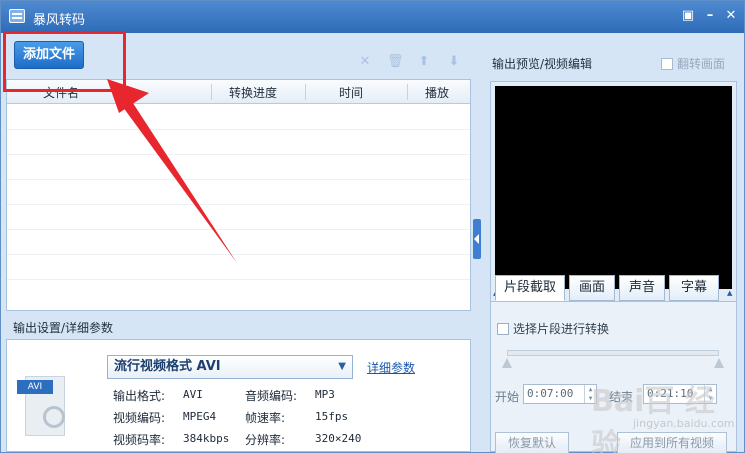 The width and height of the screenshot is (745, 453). Describe the element at coordinates (477, 239) in the screenshot. I see `panel-collapse-handle` at that location.